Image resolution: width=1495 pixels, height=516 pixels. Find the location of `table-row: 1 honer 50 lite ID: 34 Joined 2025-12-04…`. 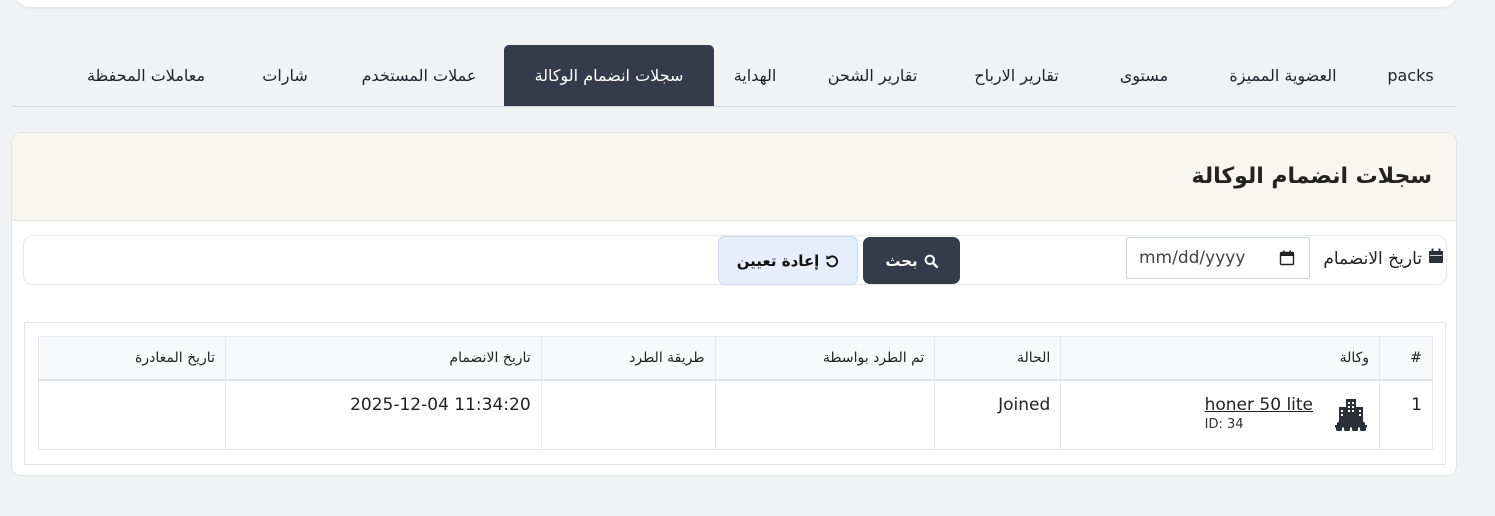

table-row: 1 honer 50 lite ID: 34 Joined 2025-12-04… is located at coordinates (735, 414).